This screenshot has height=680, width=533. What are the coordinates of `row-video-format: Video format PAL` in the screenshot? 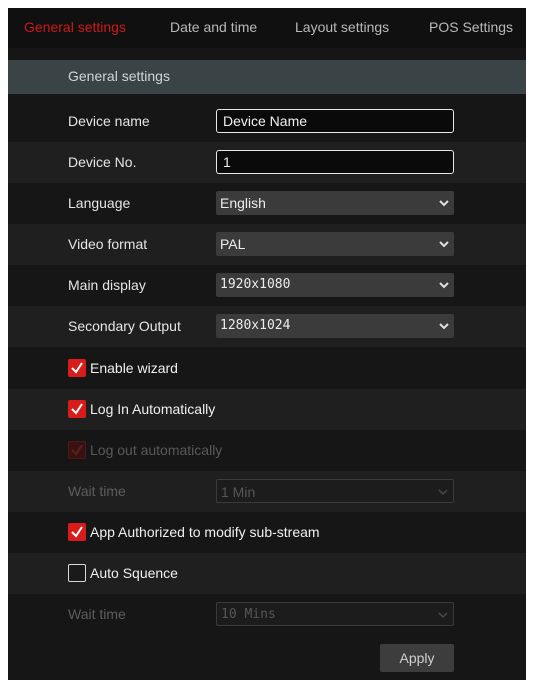 It's located at (267, 244).